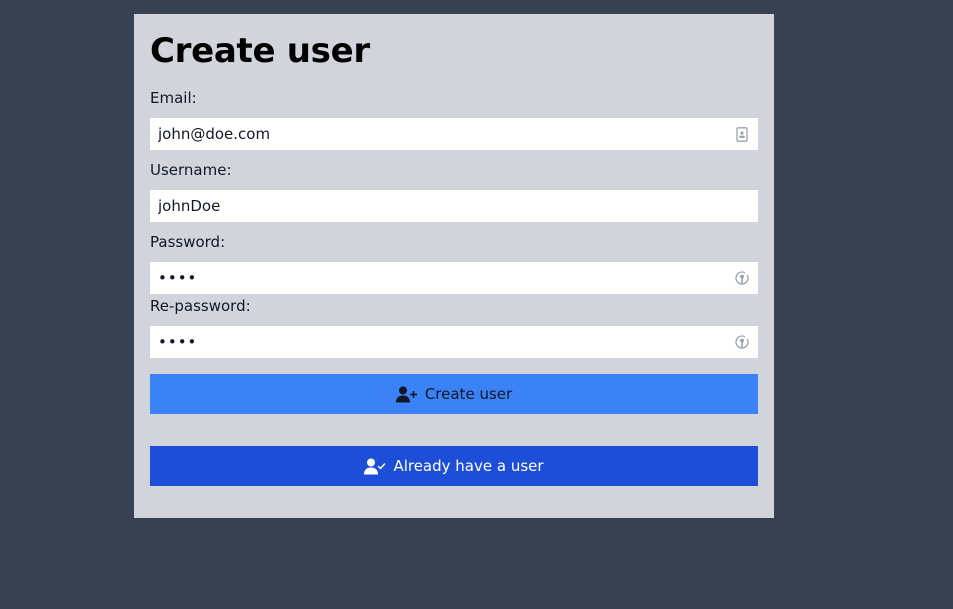  I want to click on user-check-icon, so click(375, 466).